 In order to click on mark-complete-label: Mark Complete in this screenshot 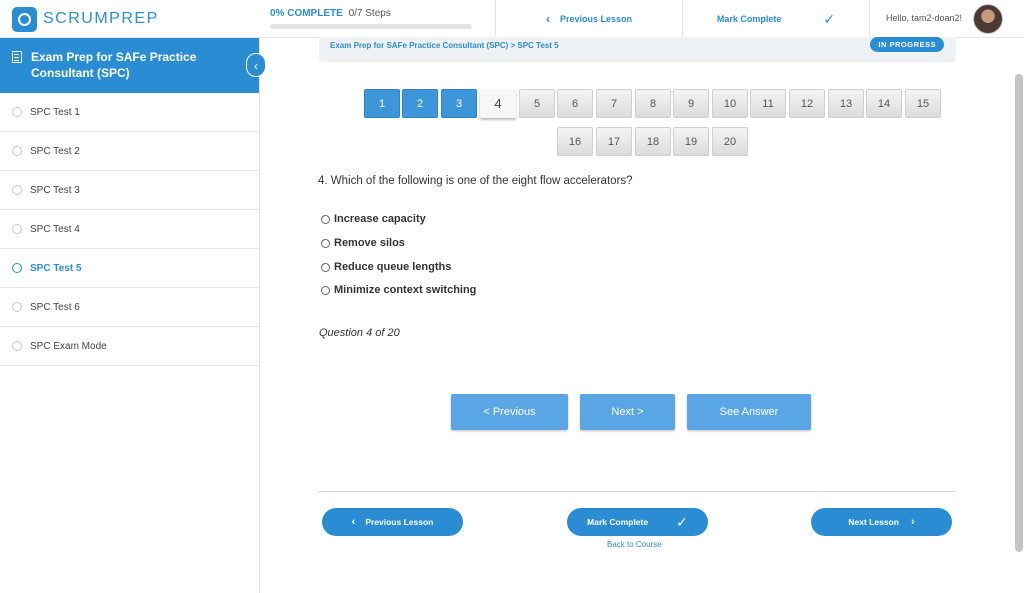, I will do `click(618, 522)`.